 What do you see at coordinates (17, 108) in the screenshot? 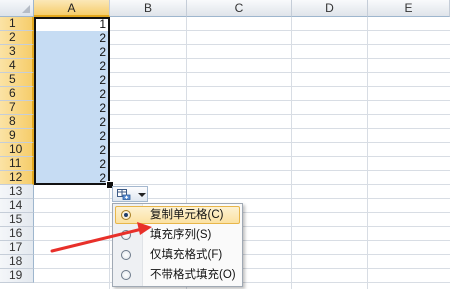
I see `row-header: 7` at bounding box center [17, 108].